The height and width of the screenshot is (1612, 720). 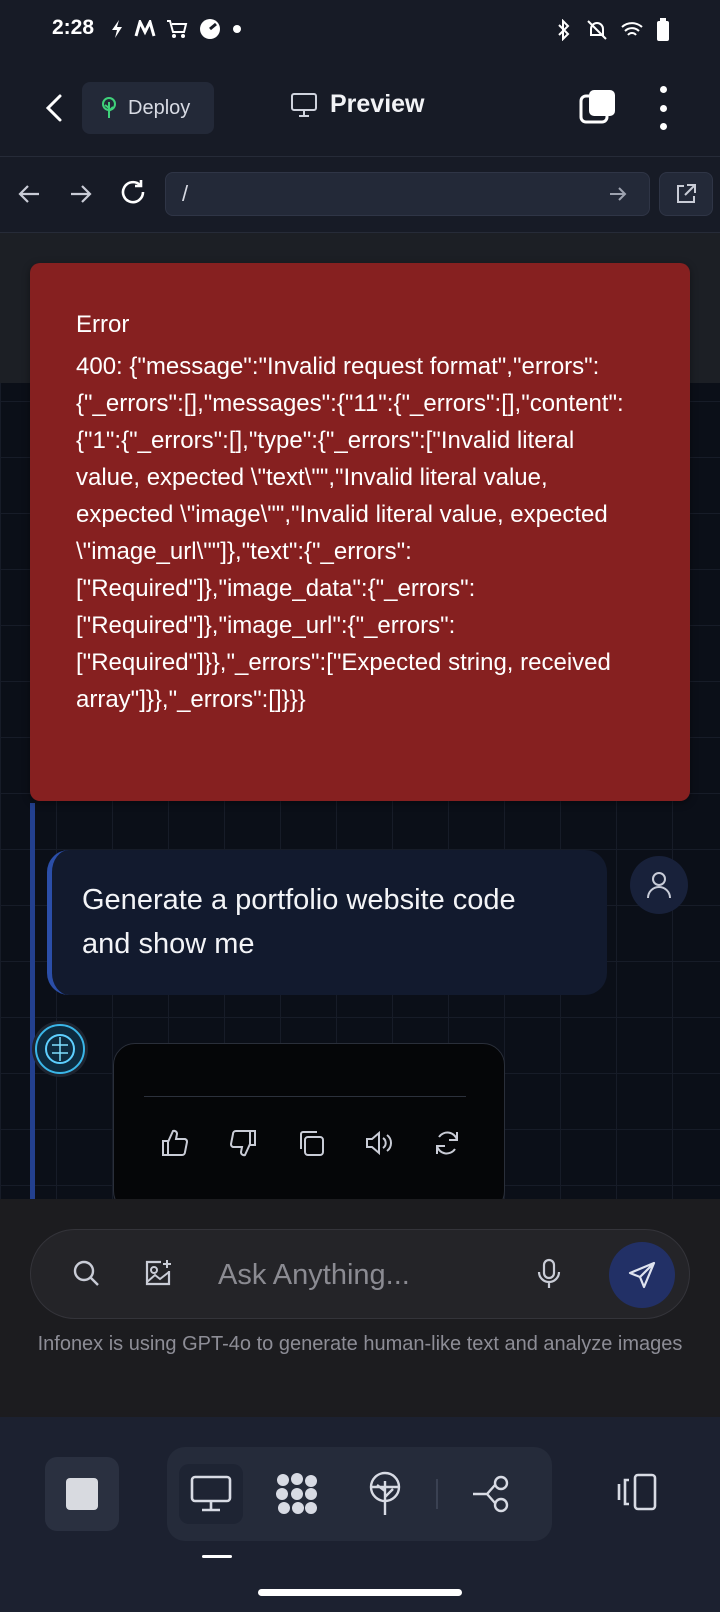 I want to click on blocks-button, so click(x=297, y=1494).